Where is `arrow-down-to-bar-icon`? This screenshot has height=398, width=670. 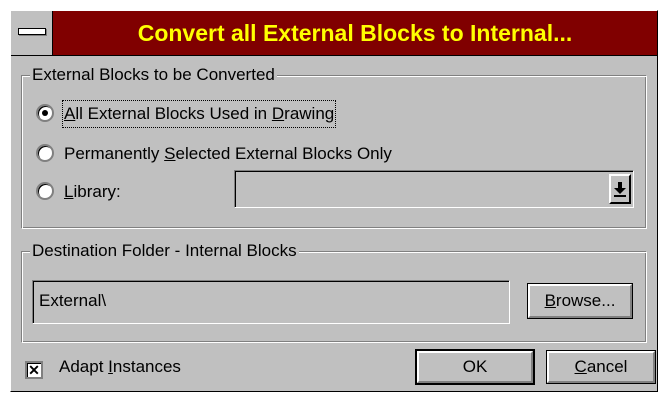
arrow-down-to-bar-icon is located at coordinates (620, 189).